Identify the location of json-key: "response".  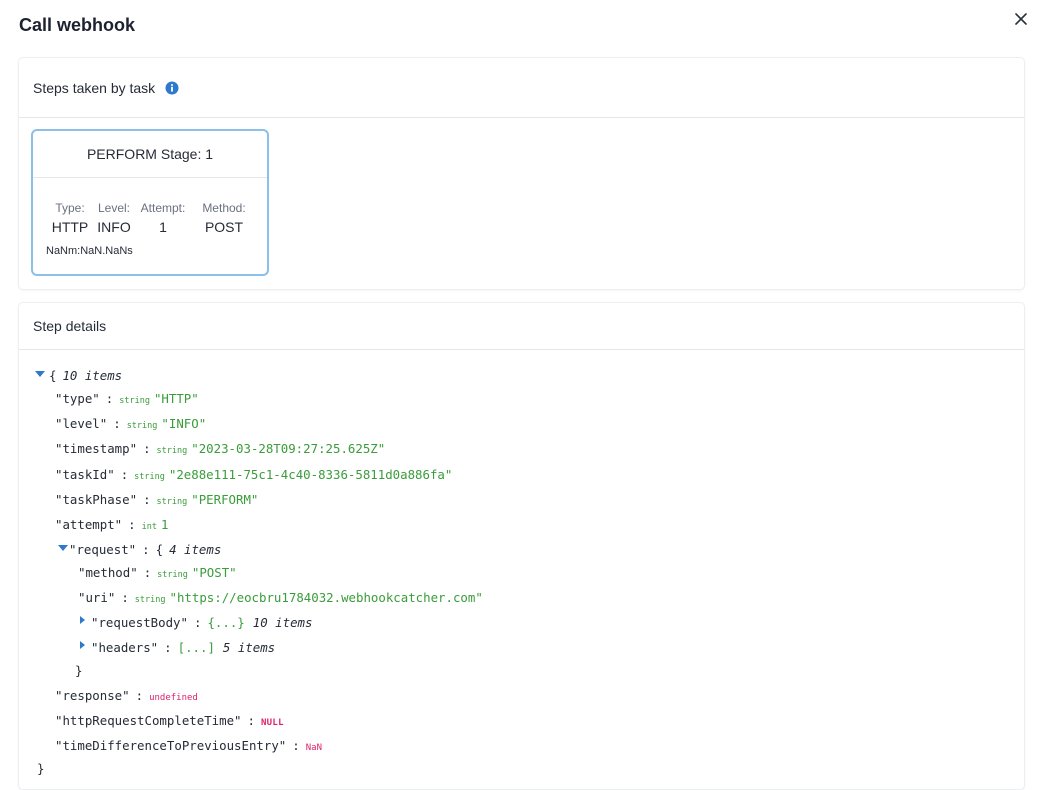
(92, 695).